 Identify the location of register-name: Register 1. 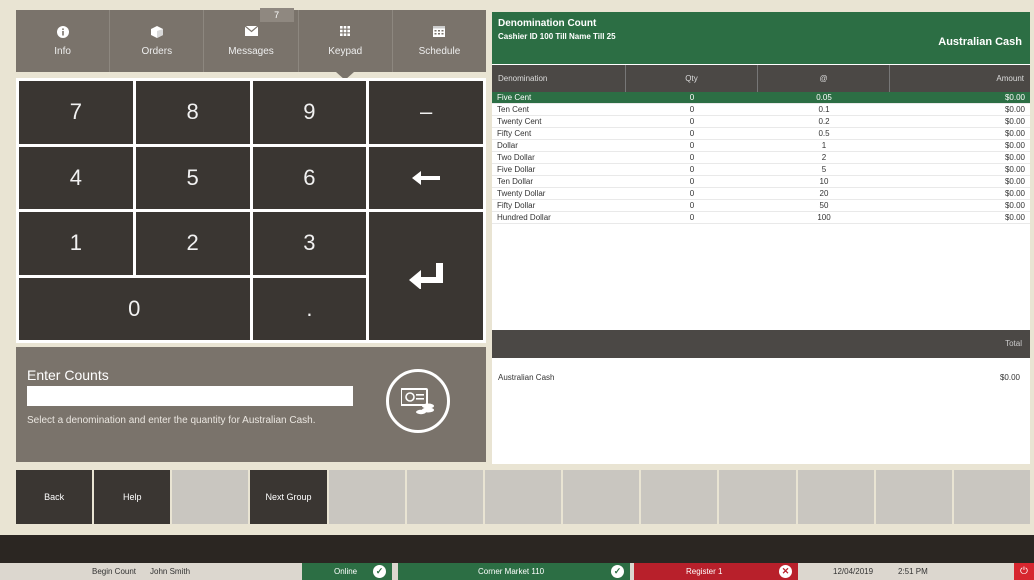
(704, 571).